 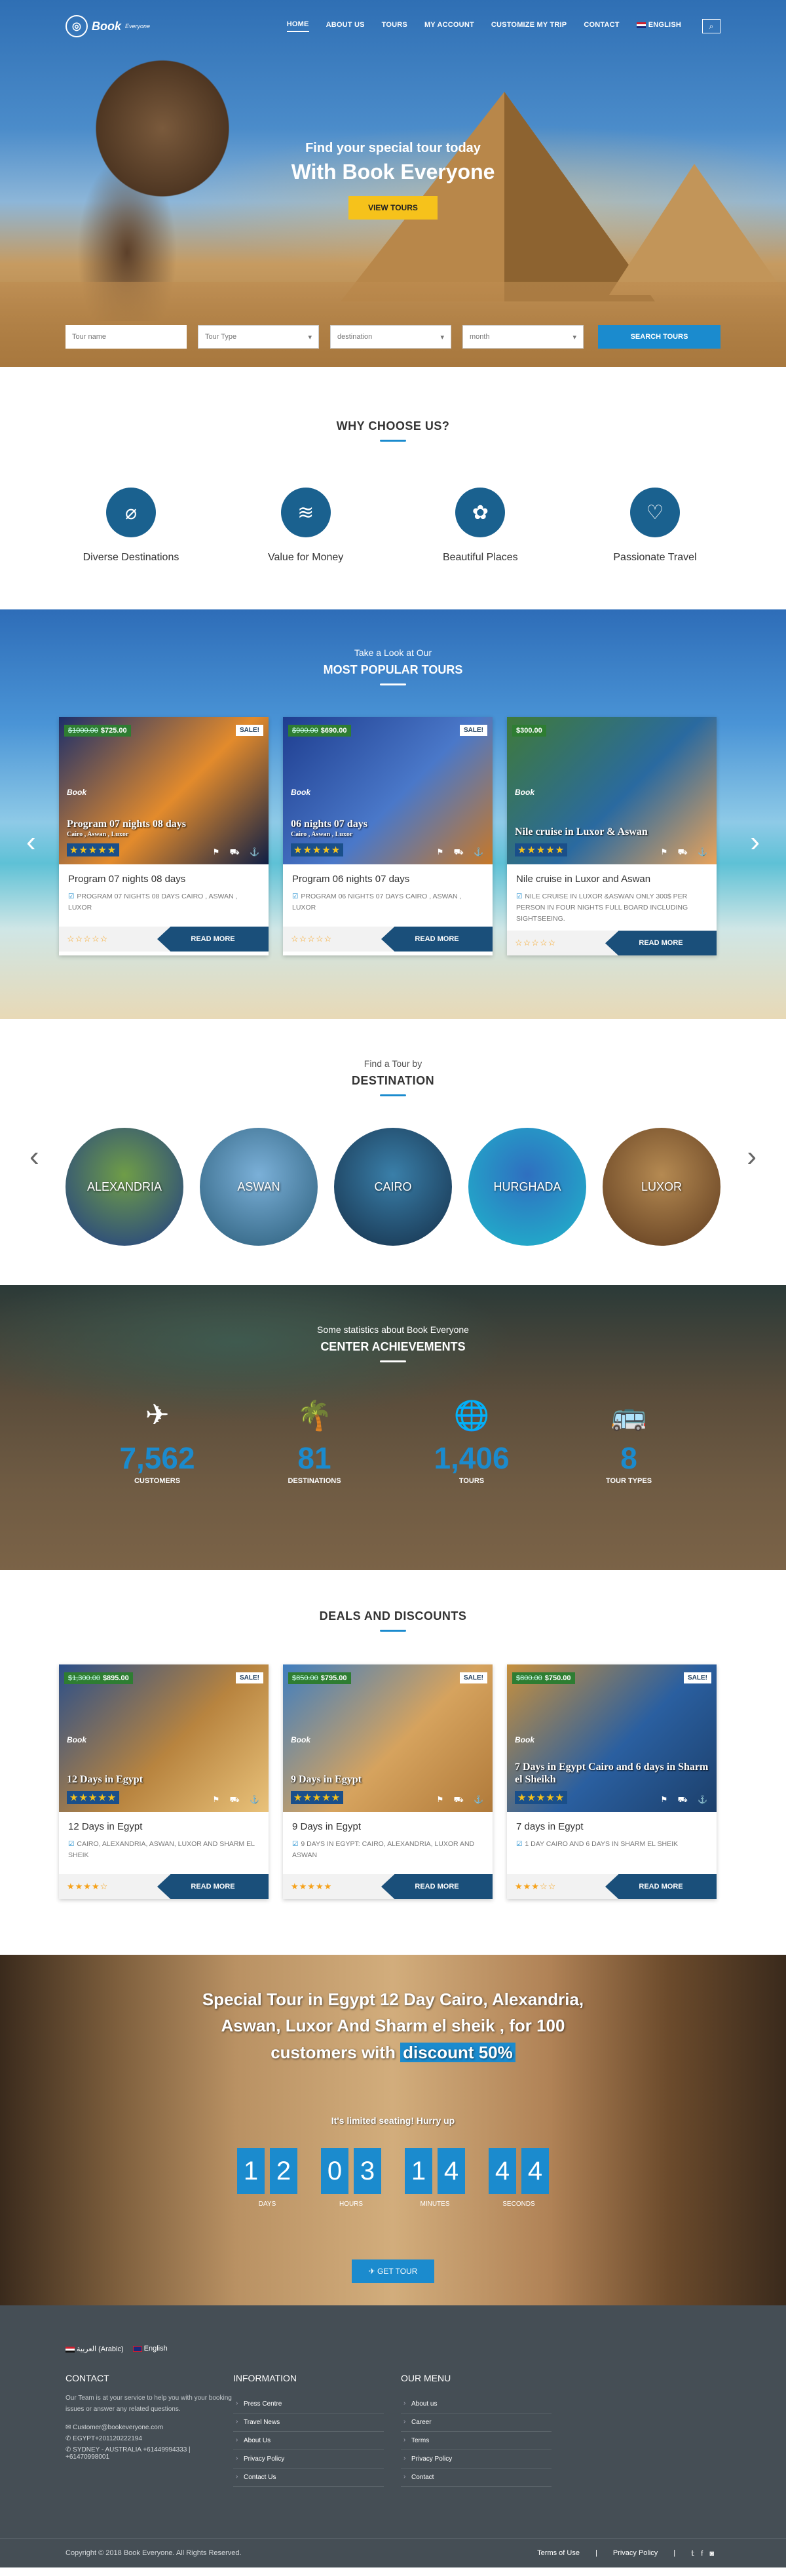 I want to click on card-footer: ★★★☆☆ READ MORE, so click(x=612, y=1886).